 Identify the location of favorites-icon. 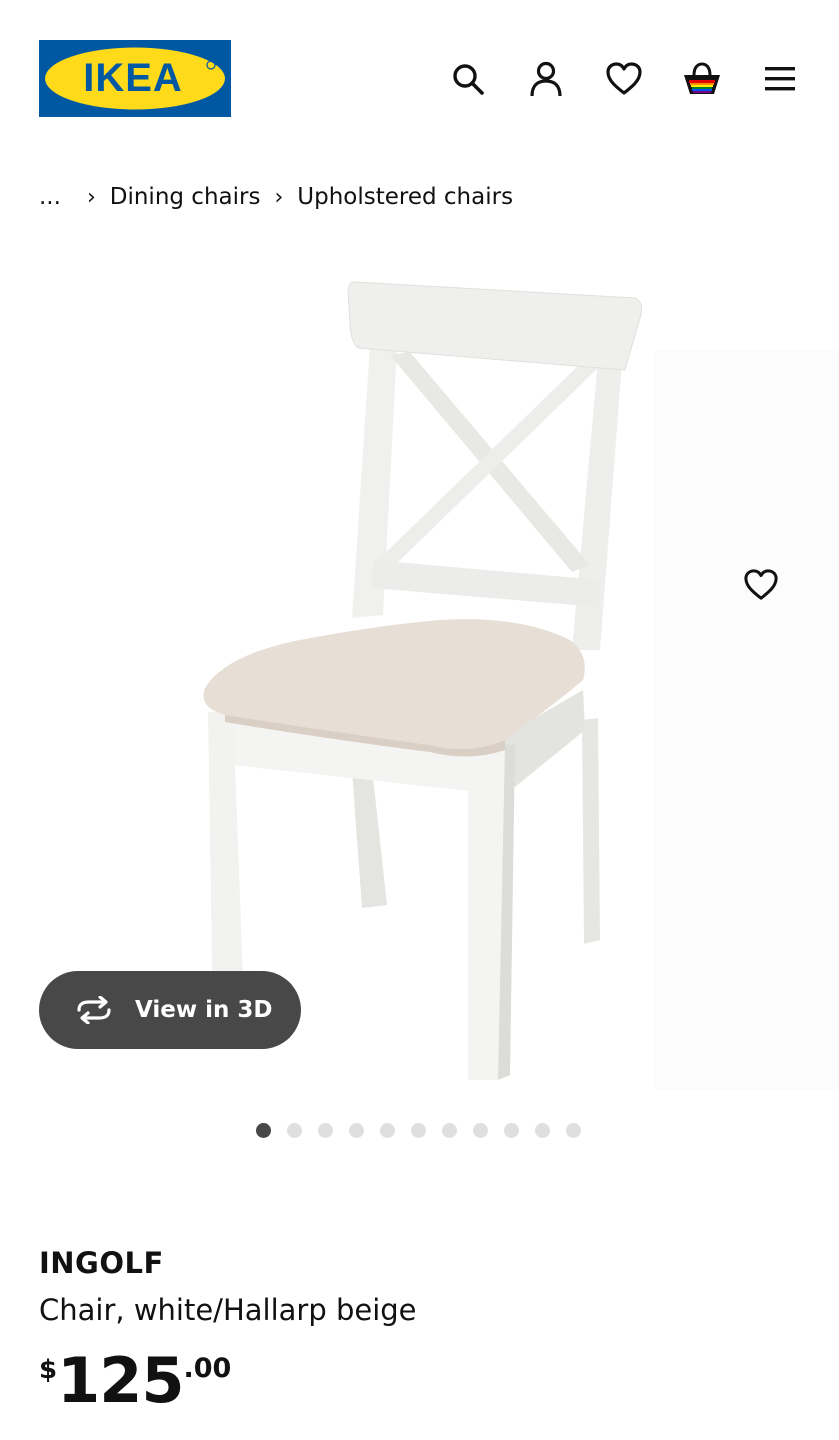
(624, 79).